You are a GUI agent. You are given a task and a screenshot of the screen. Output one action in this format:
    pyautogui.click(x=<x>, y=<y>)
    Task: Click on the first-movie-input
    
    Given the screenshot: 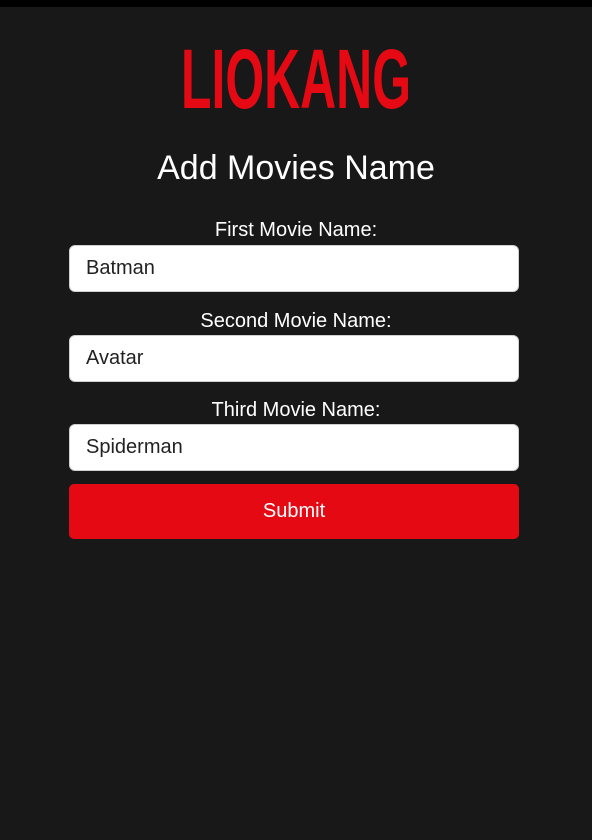 What is the action you would take?
    pyautogui.click(x=294, y=268)
    